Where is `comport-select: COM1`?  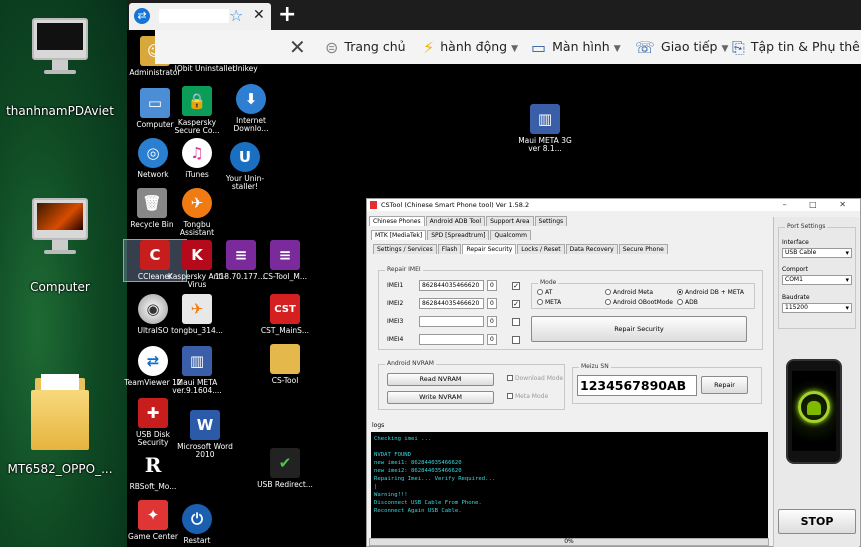 comport-select: COM1 is located at coordinates (817, 280).